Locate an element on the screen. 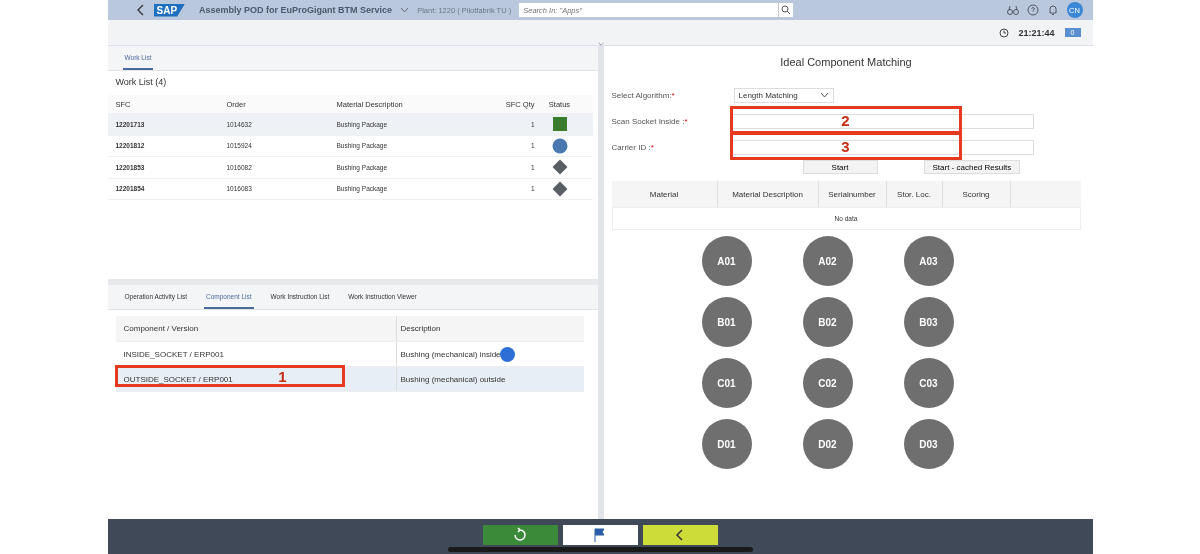 The height and width of the screenshot is (554, 1200). table-cell: INSIDE_SOCKET / ERP001 is located at coordinates (256, 354).